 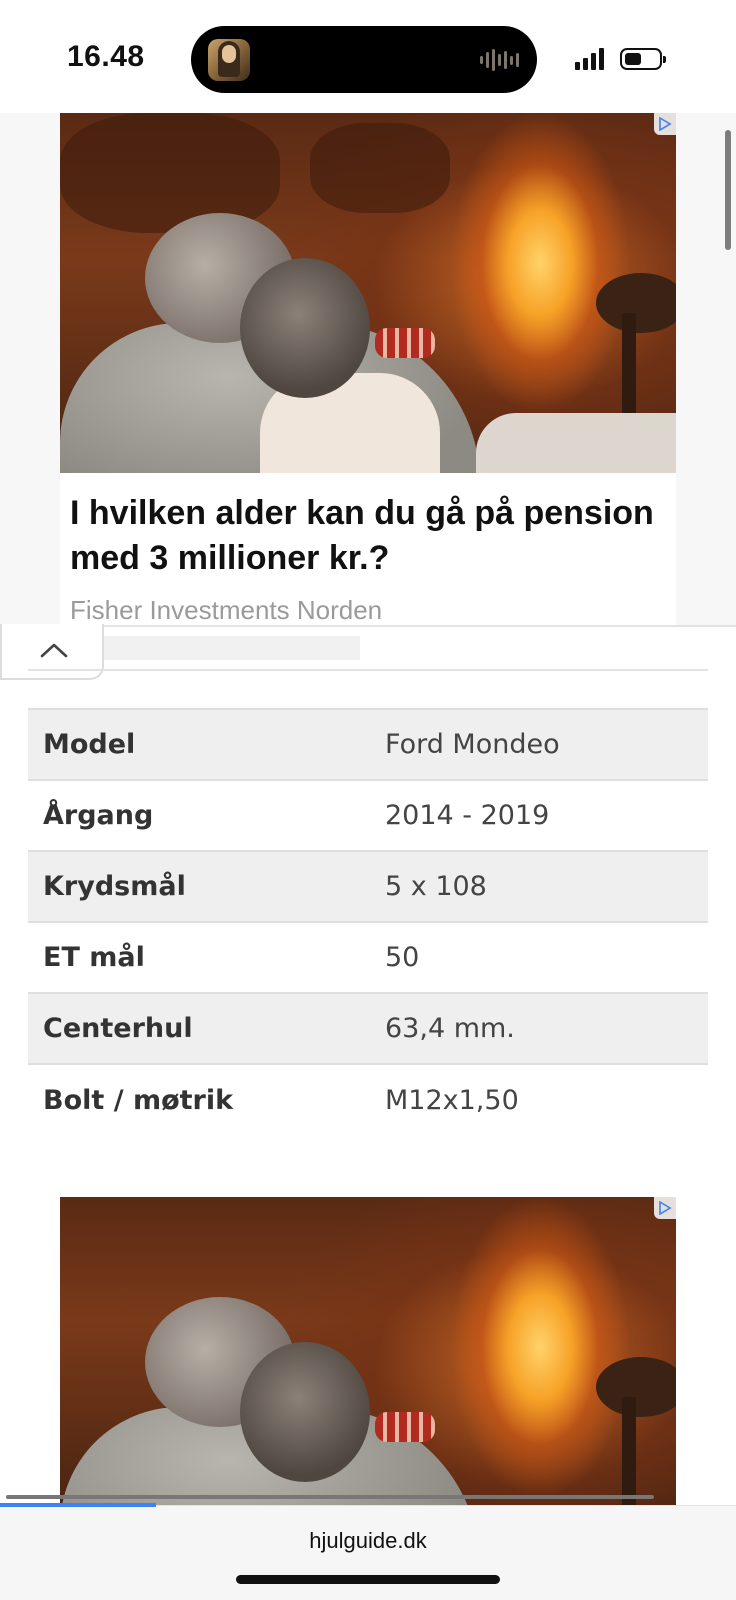 I want to click on home-indicator, so click(x=368, y=1579).